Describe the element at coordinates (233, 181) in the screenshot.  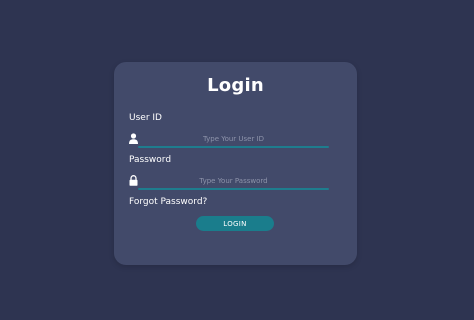
I see `password-input` at that location.